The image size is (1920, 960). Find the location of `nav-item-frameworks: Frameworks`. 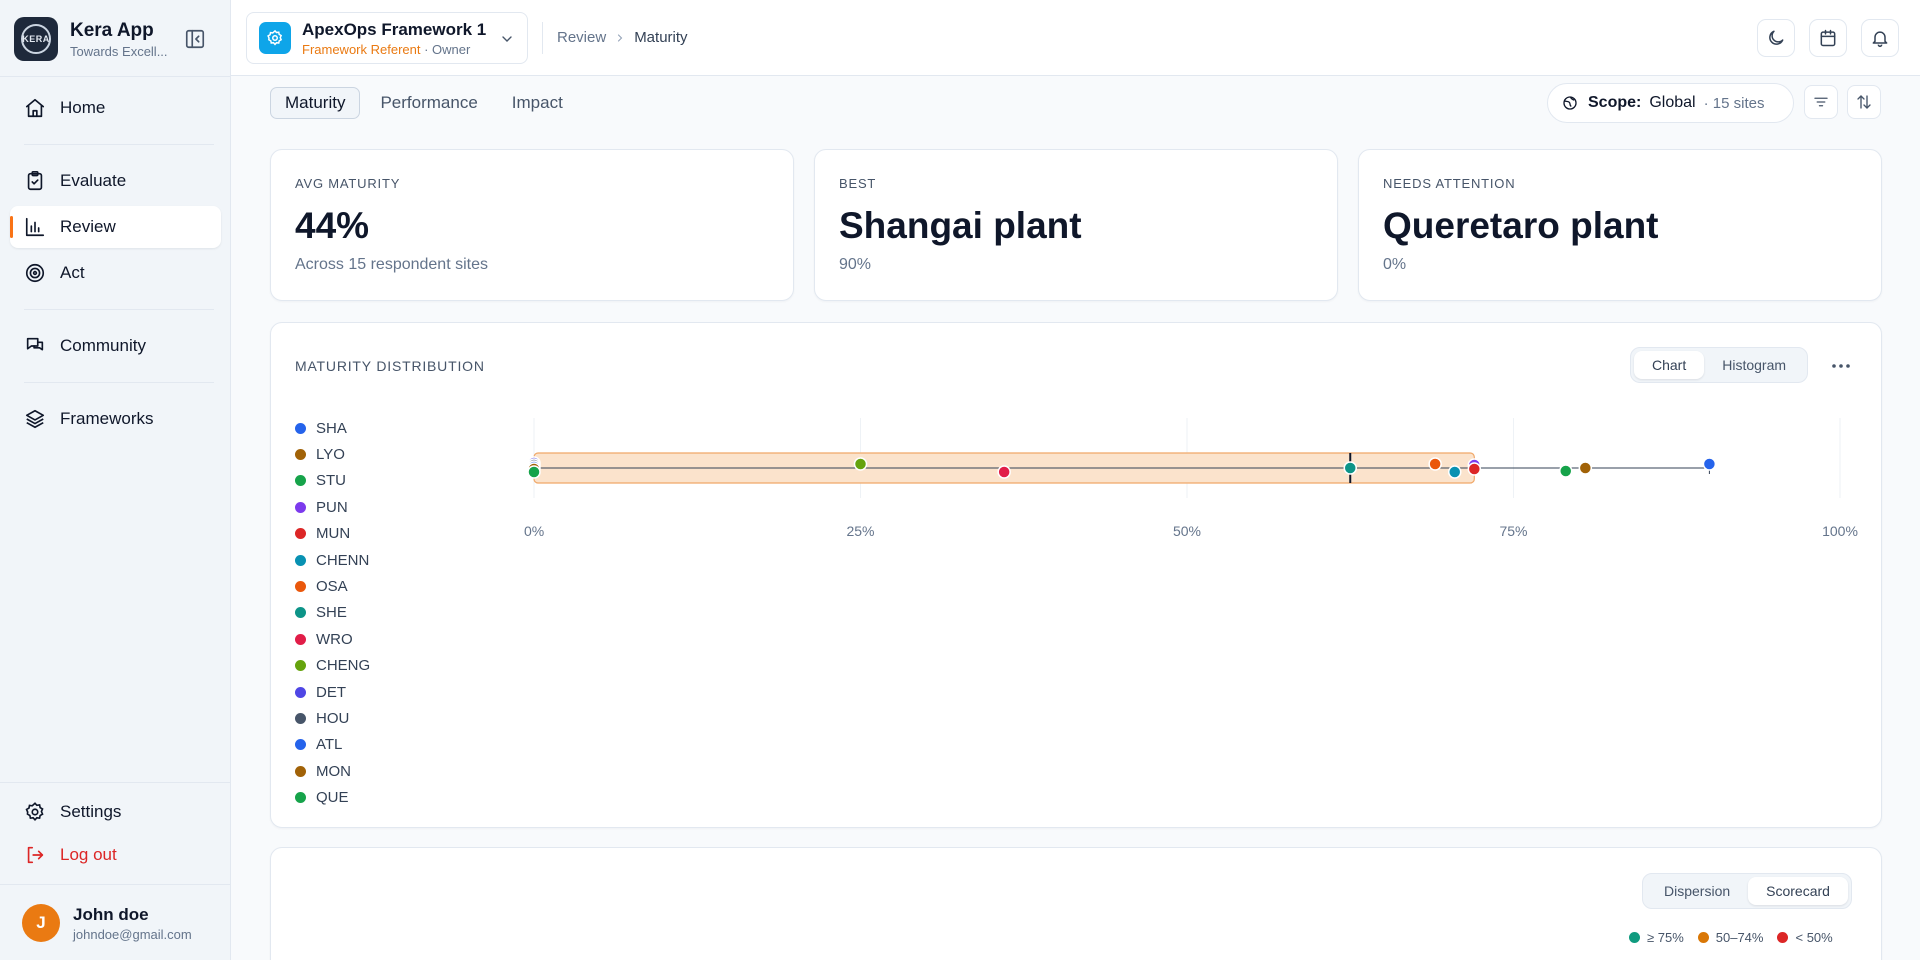

nav-item-frameworks: Frameworks is located at coordinates (115, 419).